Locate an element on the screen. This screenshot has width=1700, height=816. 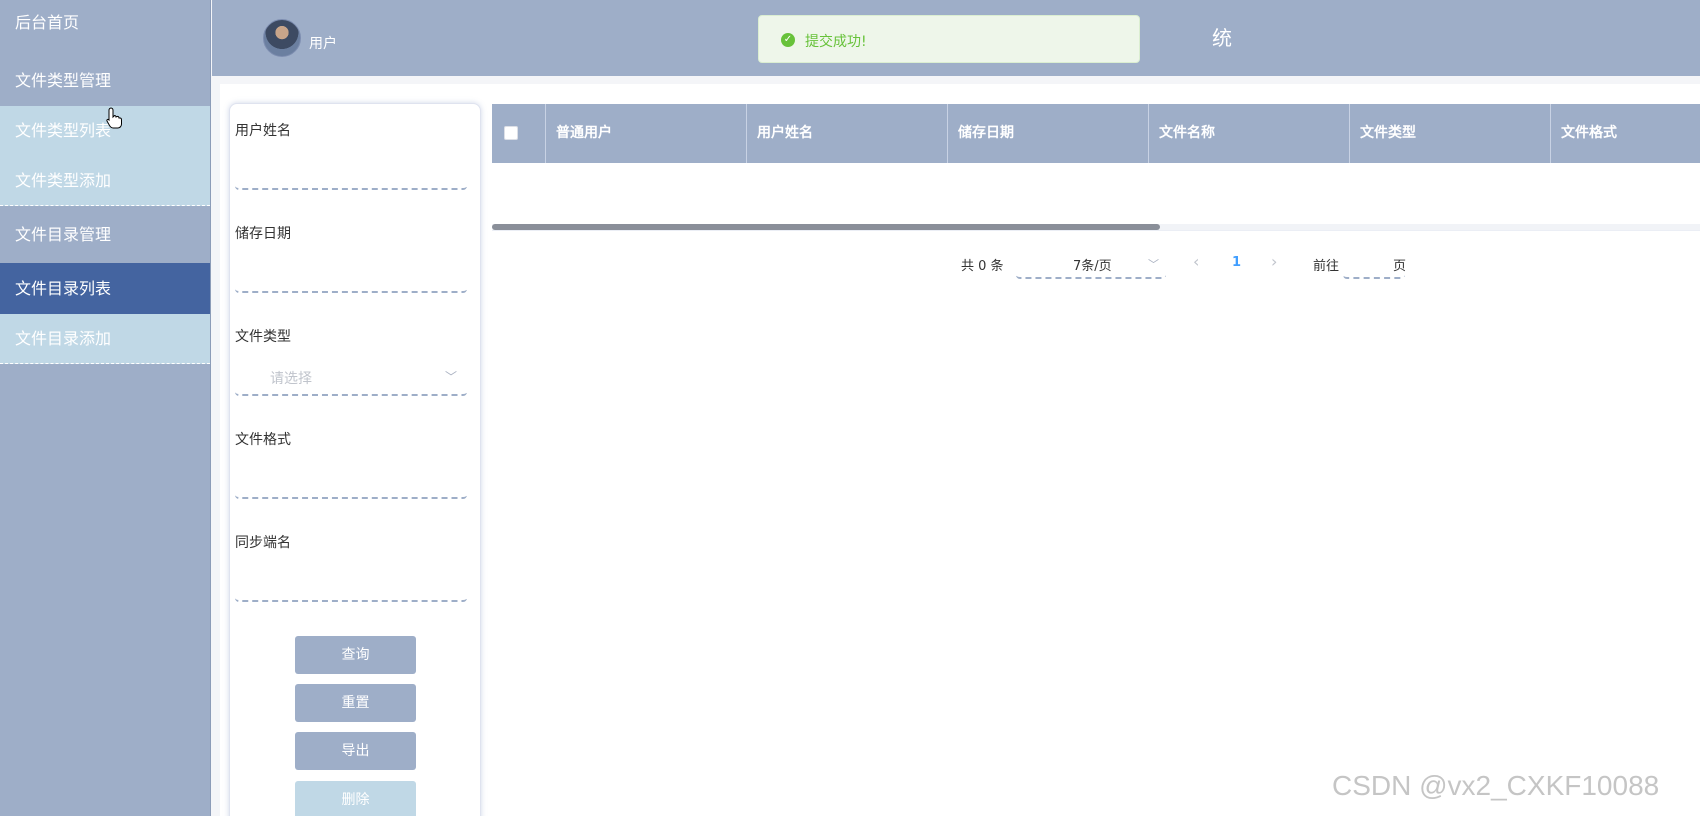
field-label-storage-date: 储存日期 is located at coordinates (263, 234).